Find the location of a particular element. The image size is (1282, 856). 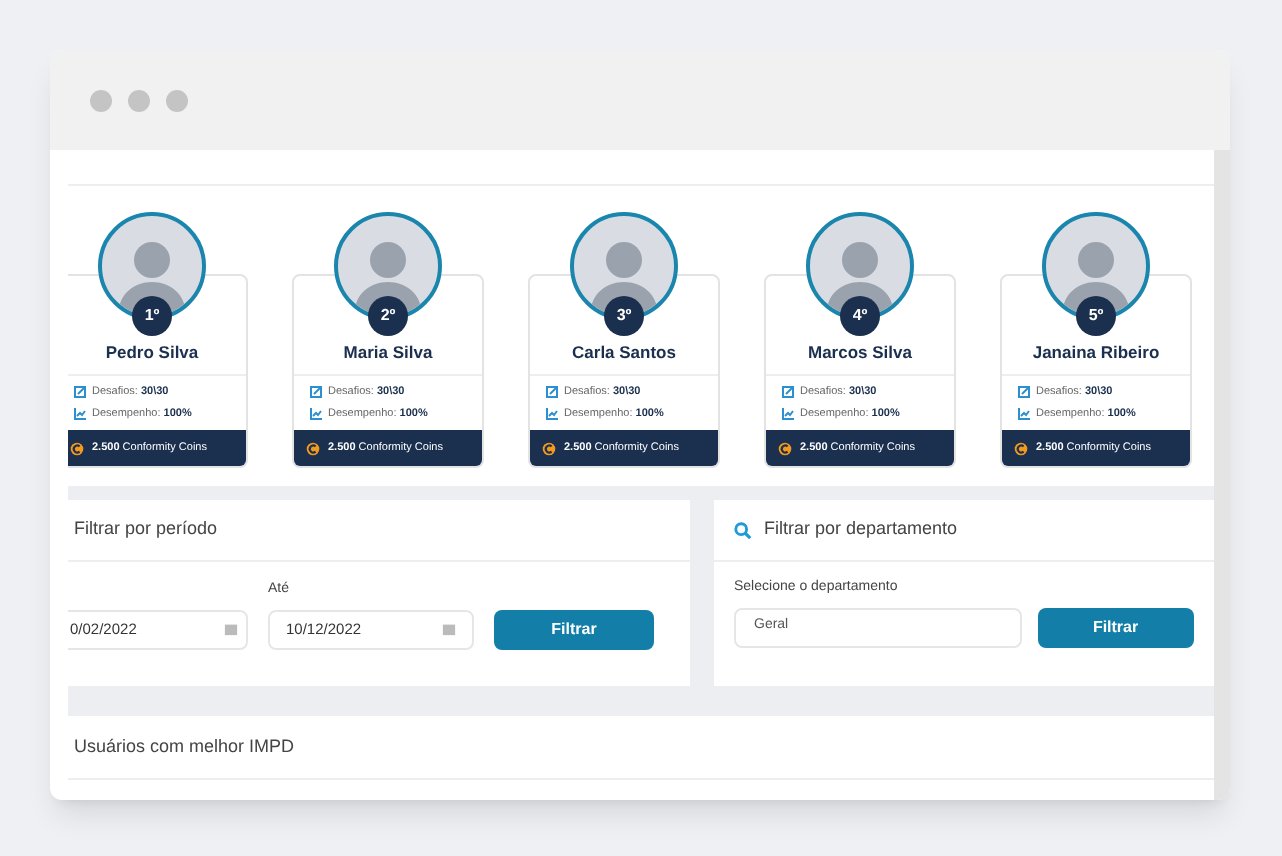

search-icon is located at coordinates (743, 530).